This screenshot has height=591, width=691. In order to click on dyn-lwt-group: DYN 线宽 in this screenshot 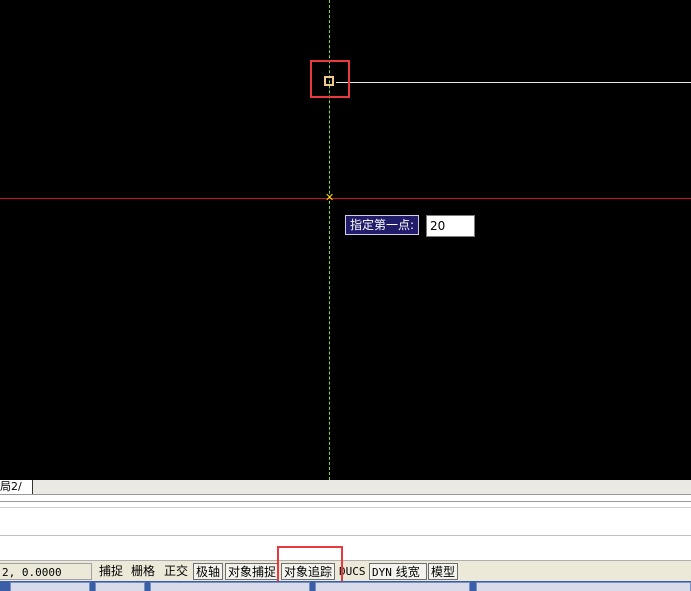, I will do `click(398, 571)`.